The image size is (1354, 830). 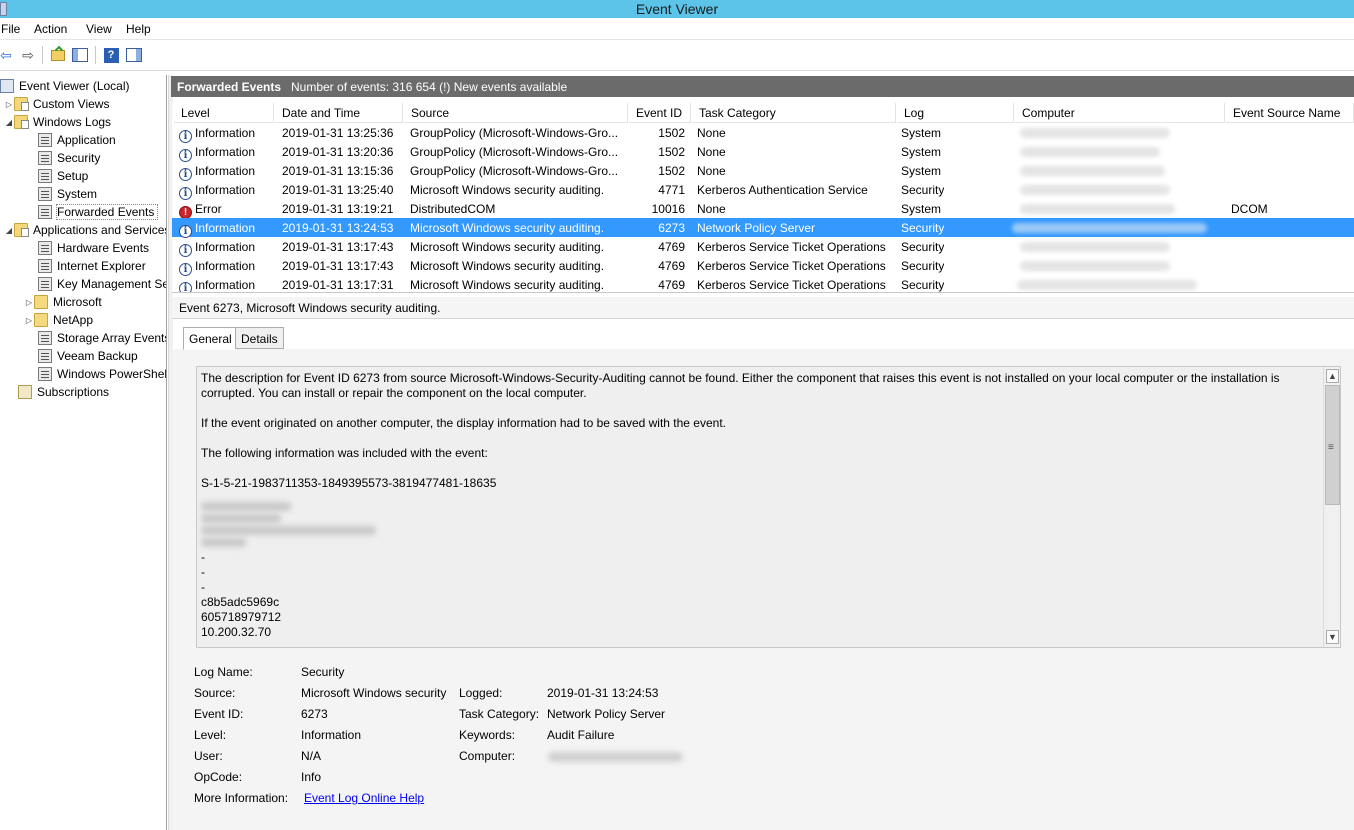 What do you see at coordinates (63, 176) in the screenshot?
I see `tree-item-setup: Setup` at bounding box center [63, 176].